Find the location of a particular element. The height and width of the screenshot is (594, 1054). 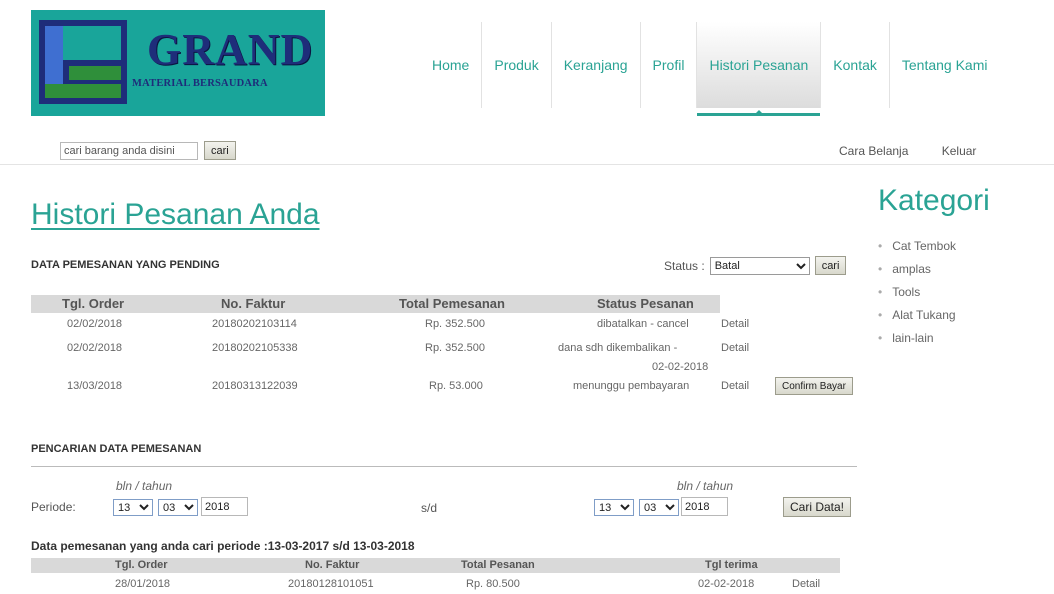

header-divider is located at coordinates (527, 164).